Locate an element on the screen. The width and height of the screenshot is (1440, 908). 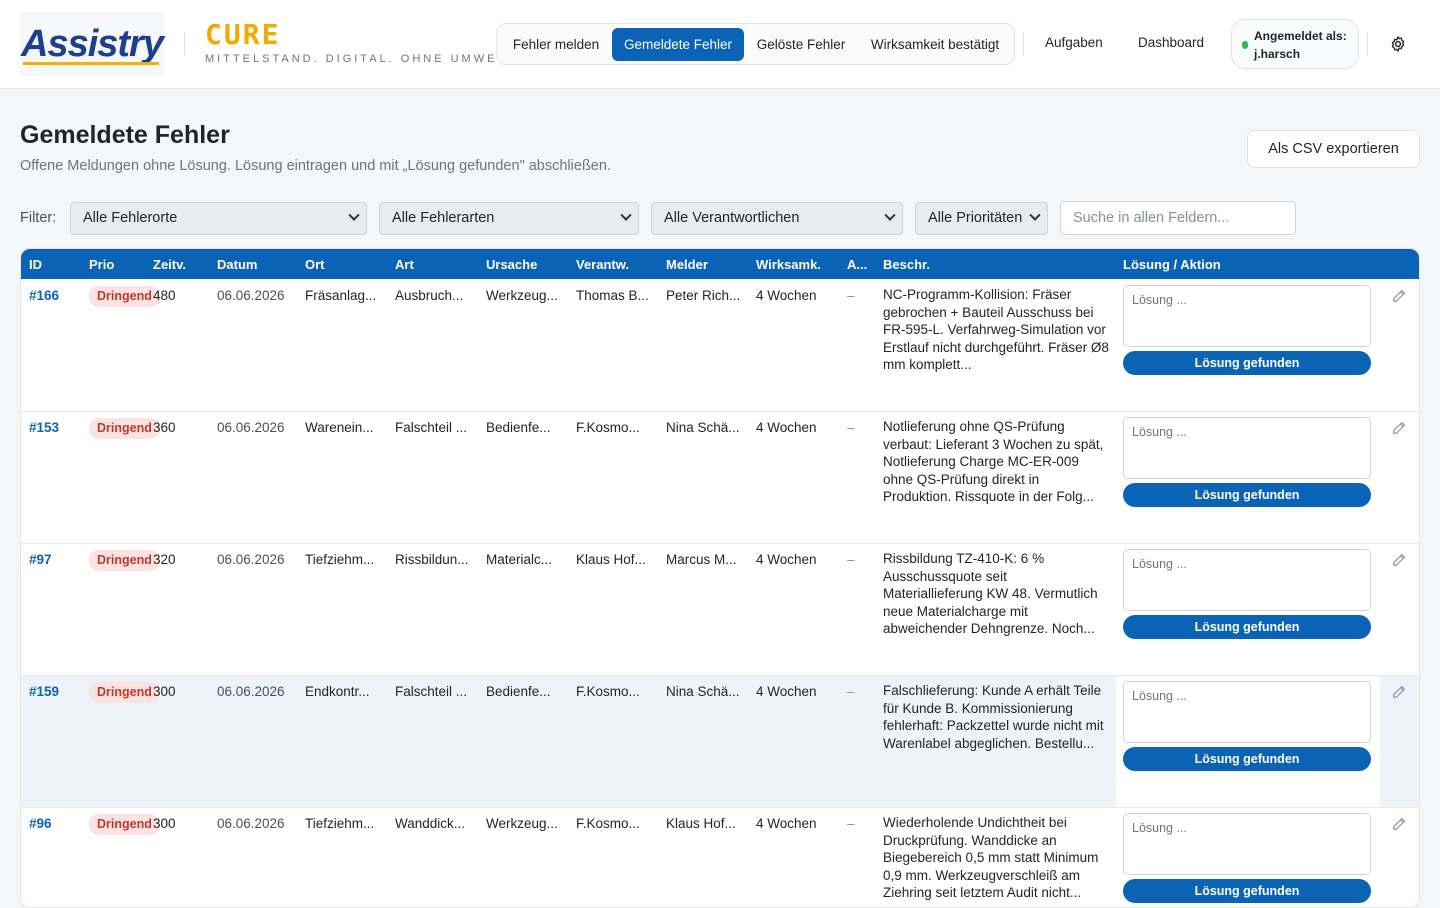
col-ort: Ort is located at coordinates (315, 264).